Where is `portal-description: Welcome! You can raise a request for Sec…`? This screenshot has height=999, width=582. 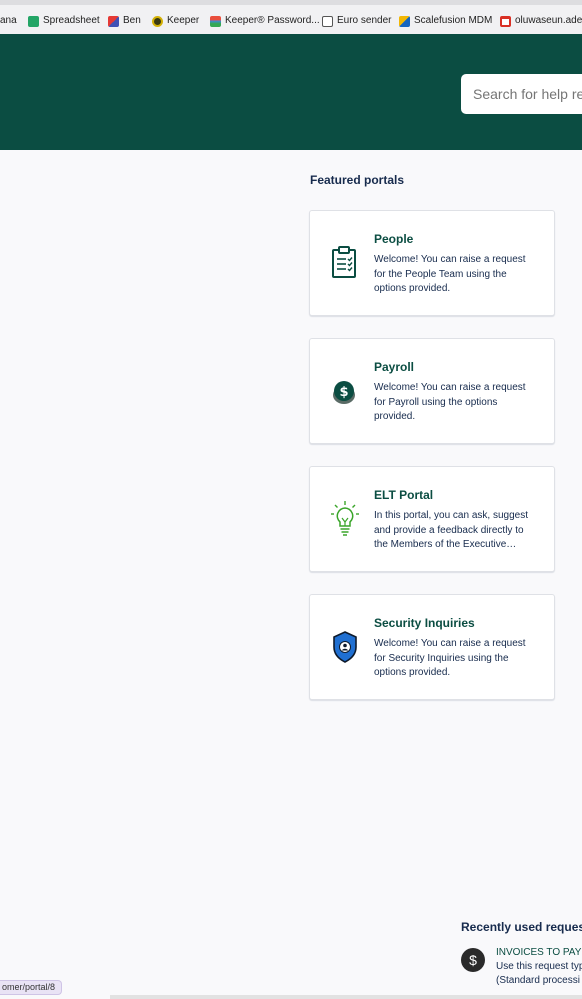 portal-description: Welcome! You can raise a request for Sec… is located at coordinates (450, 658).